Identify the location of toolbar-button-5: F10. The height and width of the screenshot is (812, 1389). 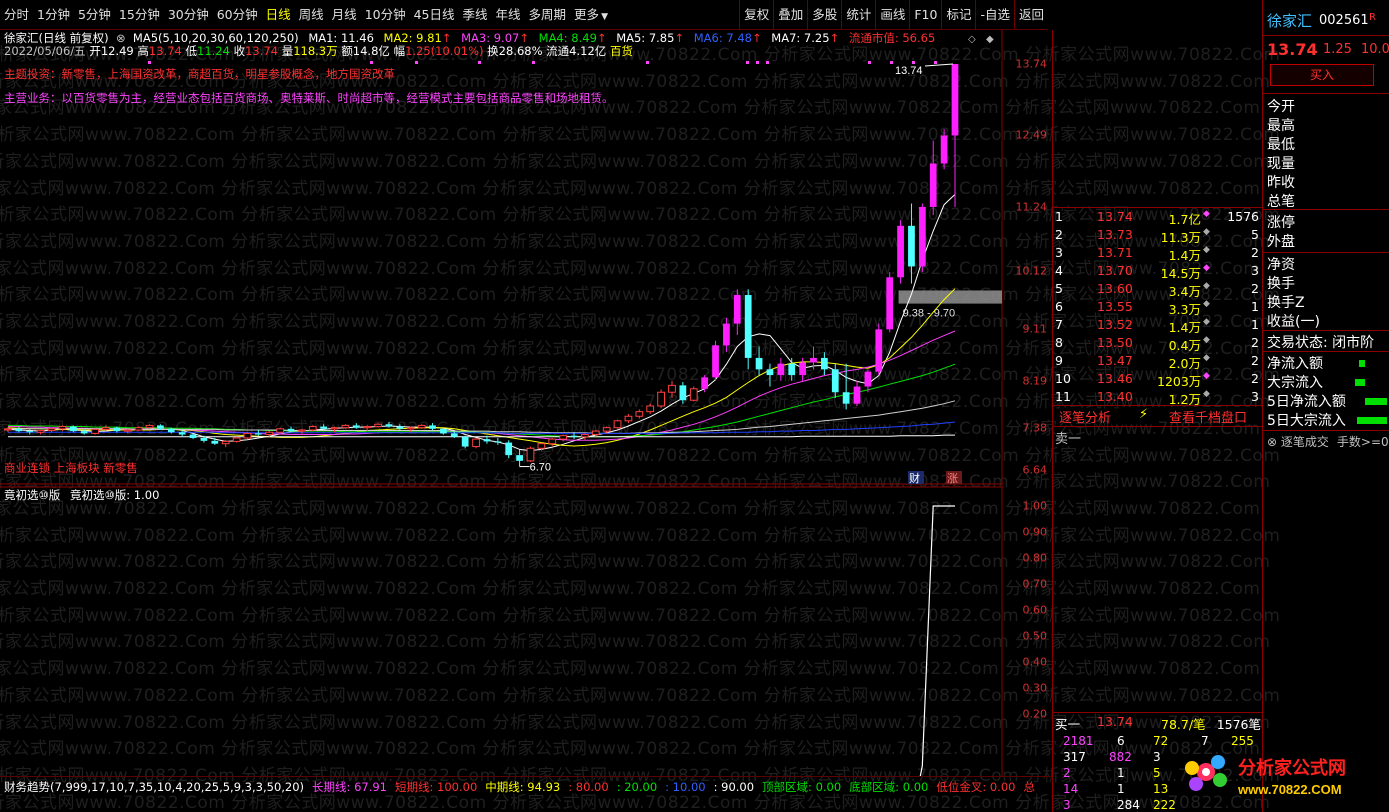
(925, 15).